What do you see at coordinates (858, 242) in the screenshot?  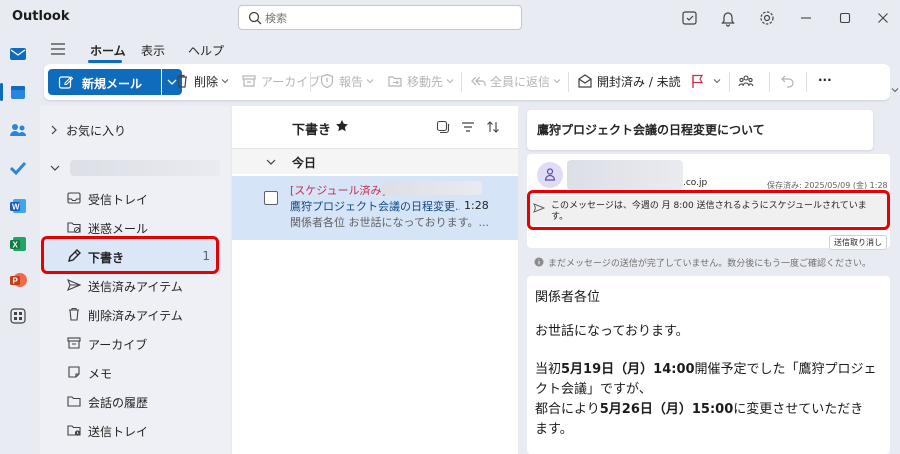 I see `cancel-send-button: 送信取り消し` at bounding box center [858, 242].